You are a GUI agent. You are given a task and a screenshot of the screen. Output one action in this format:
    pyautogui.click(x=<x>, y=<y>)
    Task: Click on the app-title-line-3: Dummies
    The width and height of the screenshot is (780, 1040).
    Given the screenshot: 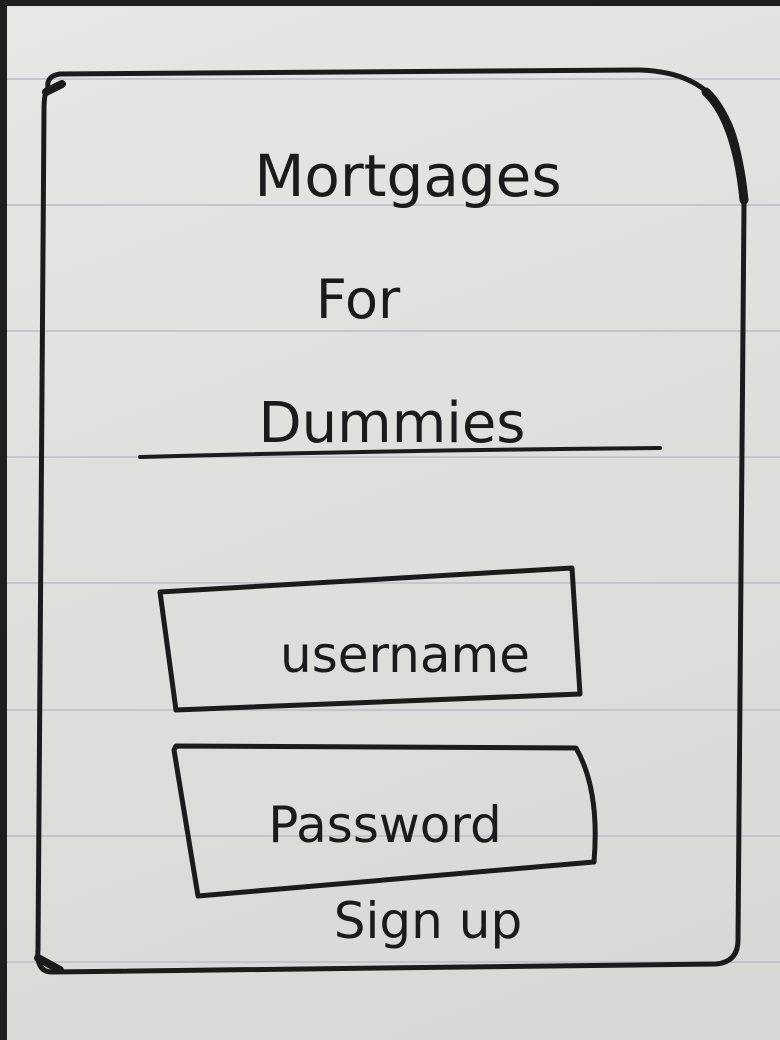 What is the action you would take?
    pyautogui.click(x=392, y=423)
    